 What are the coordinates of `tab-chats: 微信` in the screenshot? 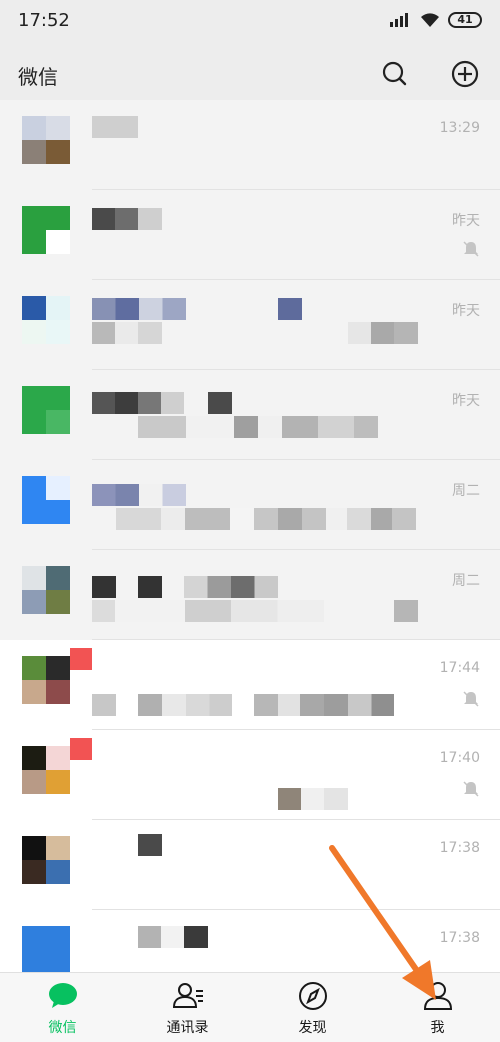 It's located at (62, 1007).